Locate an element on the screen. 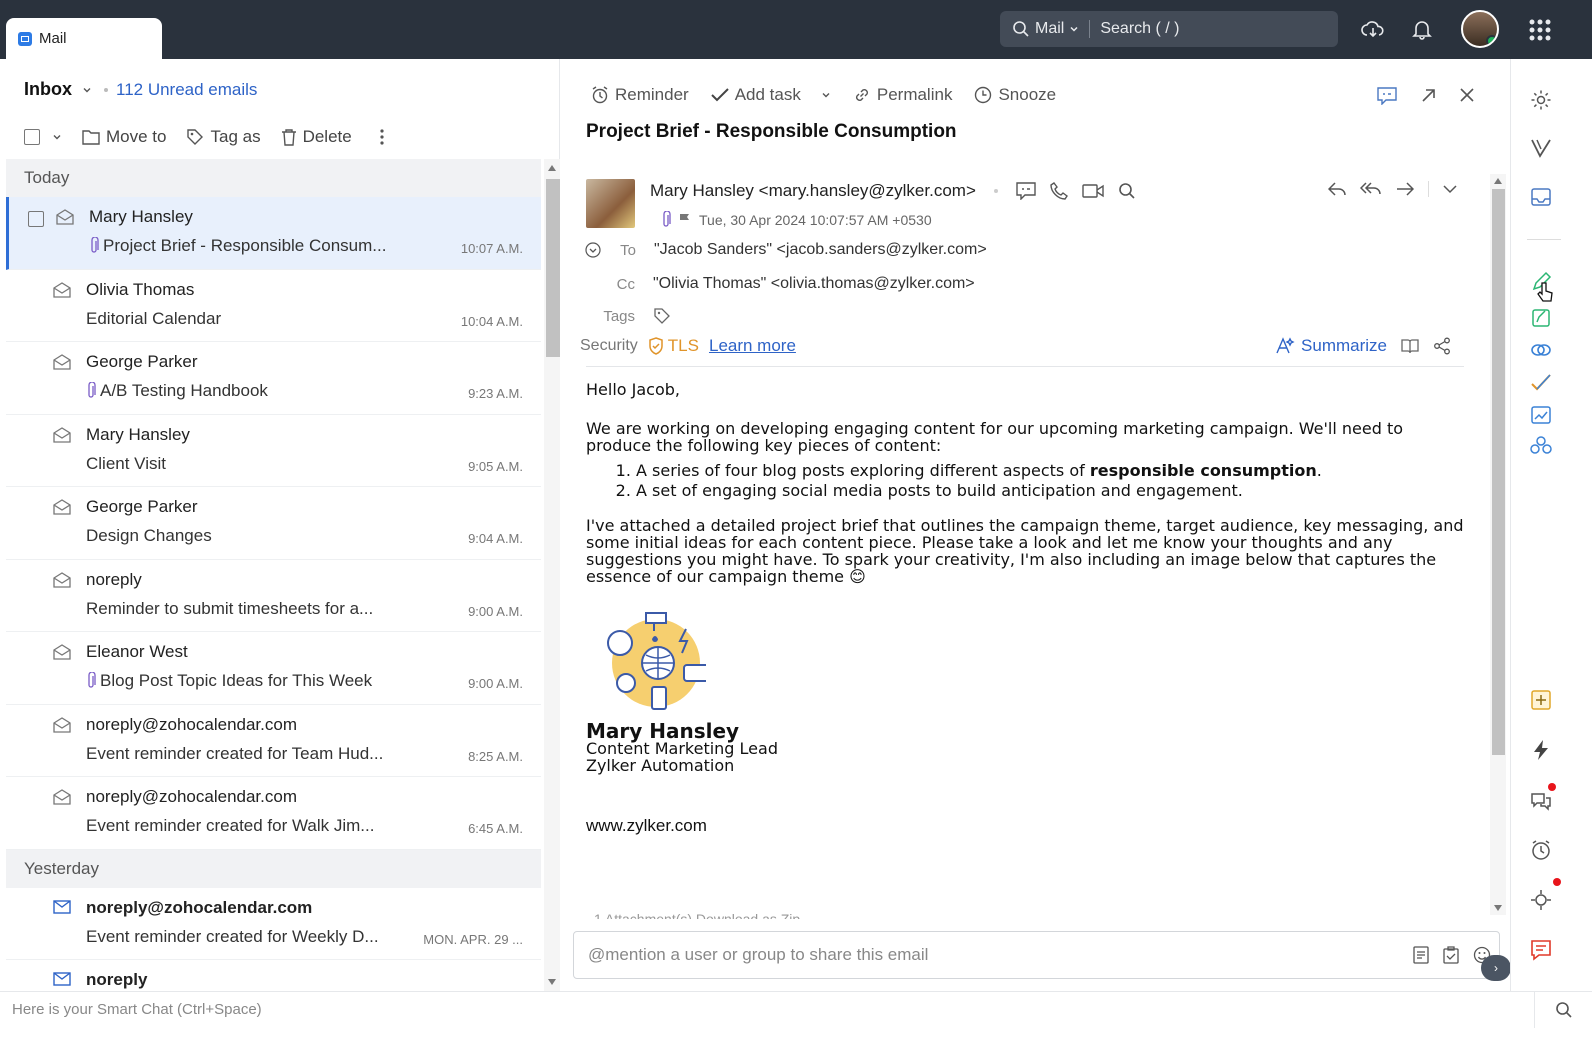 The image size is (1592, 1042). message-date: Tue, 30 Apr 2024 10:07:57 AM +0530 is located at coordinates (815, 220).